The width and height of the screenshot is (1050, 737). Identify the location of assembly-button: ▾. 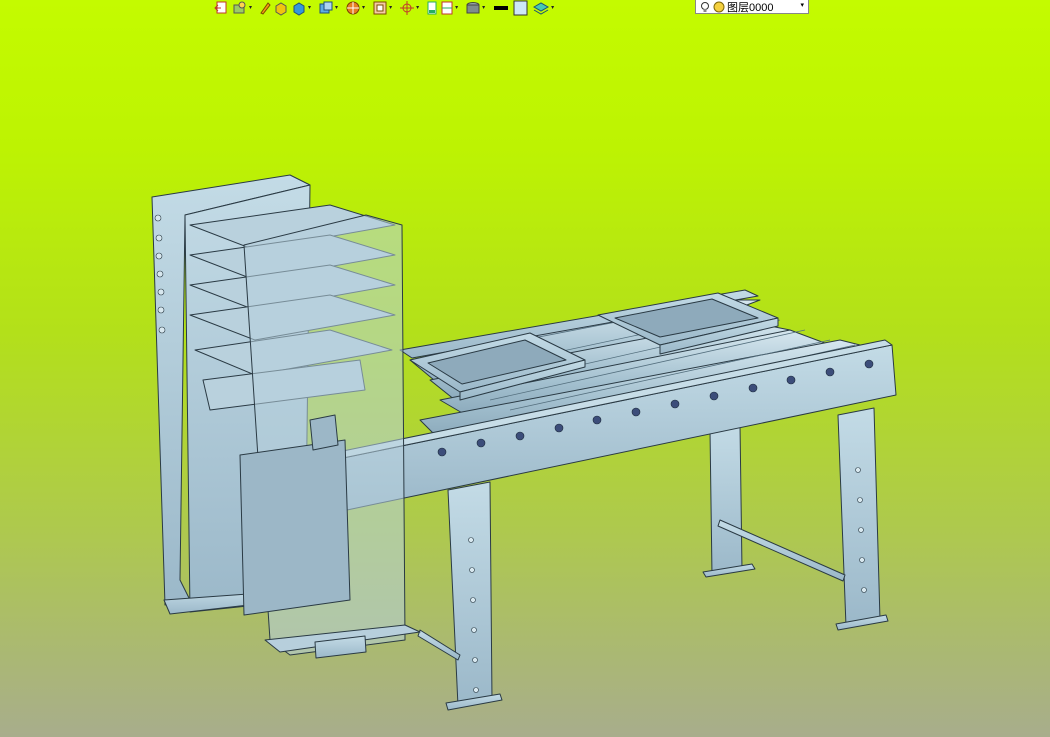
(303, 8).